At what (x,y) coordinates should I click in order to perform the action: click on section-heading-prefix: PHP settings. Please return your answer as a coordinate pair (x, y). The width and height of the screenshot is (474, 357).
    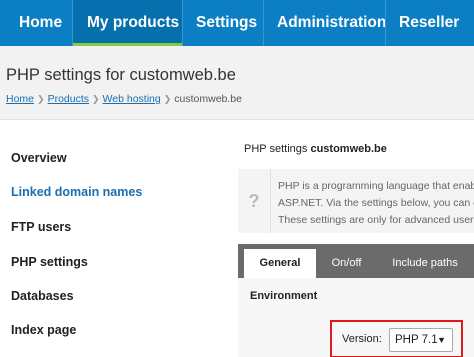
    Looking at the image, I should click on (276, 149).